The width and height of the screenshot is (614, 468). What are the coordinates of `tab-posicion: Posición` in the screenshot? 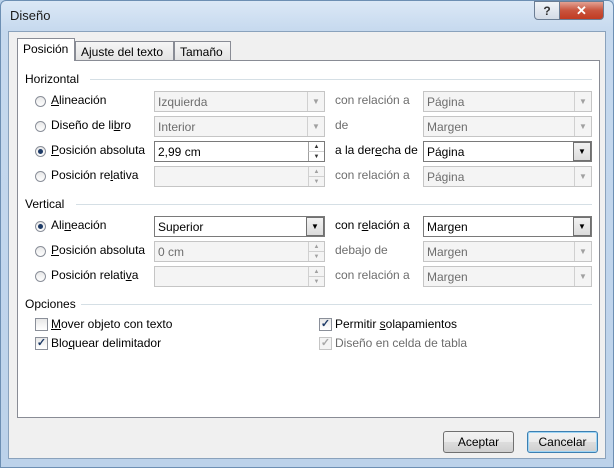 It's located at (46, 49).